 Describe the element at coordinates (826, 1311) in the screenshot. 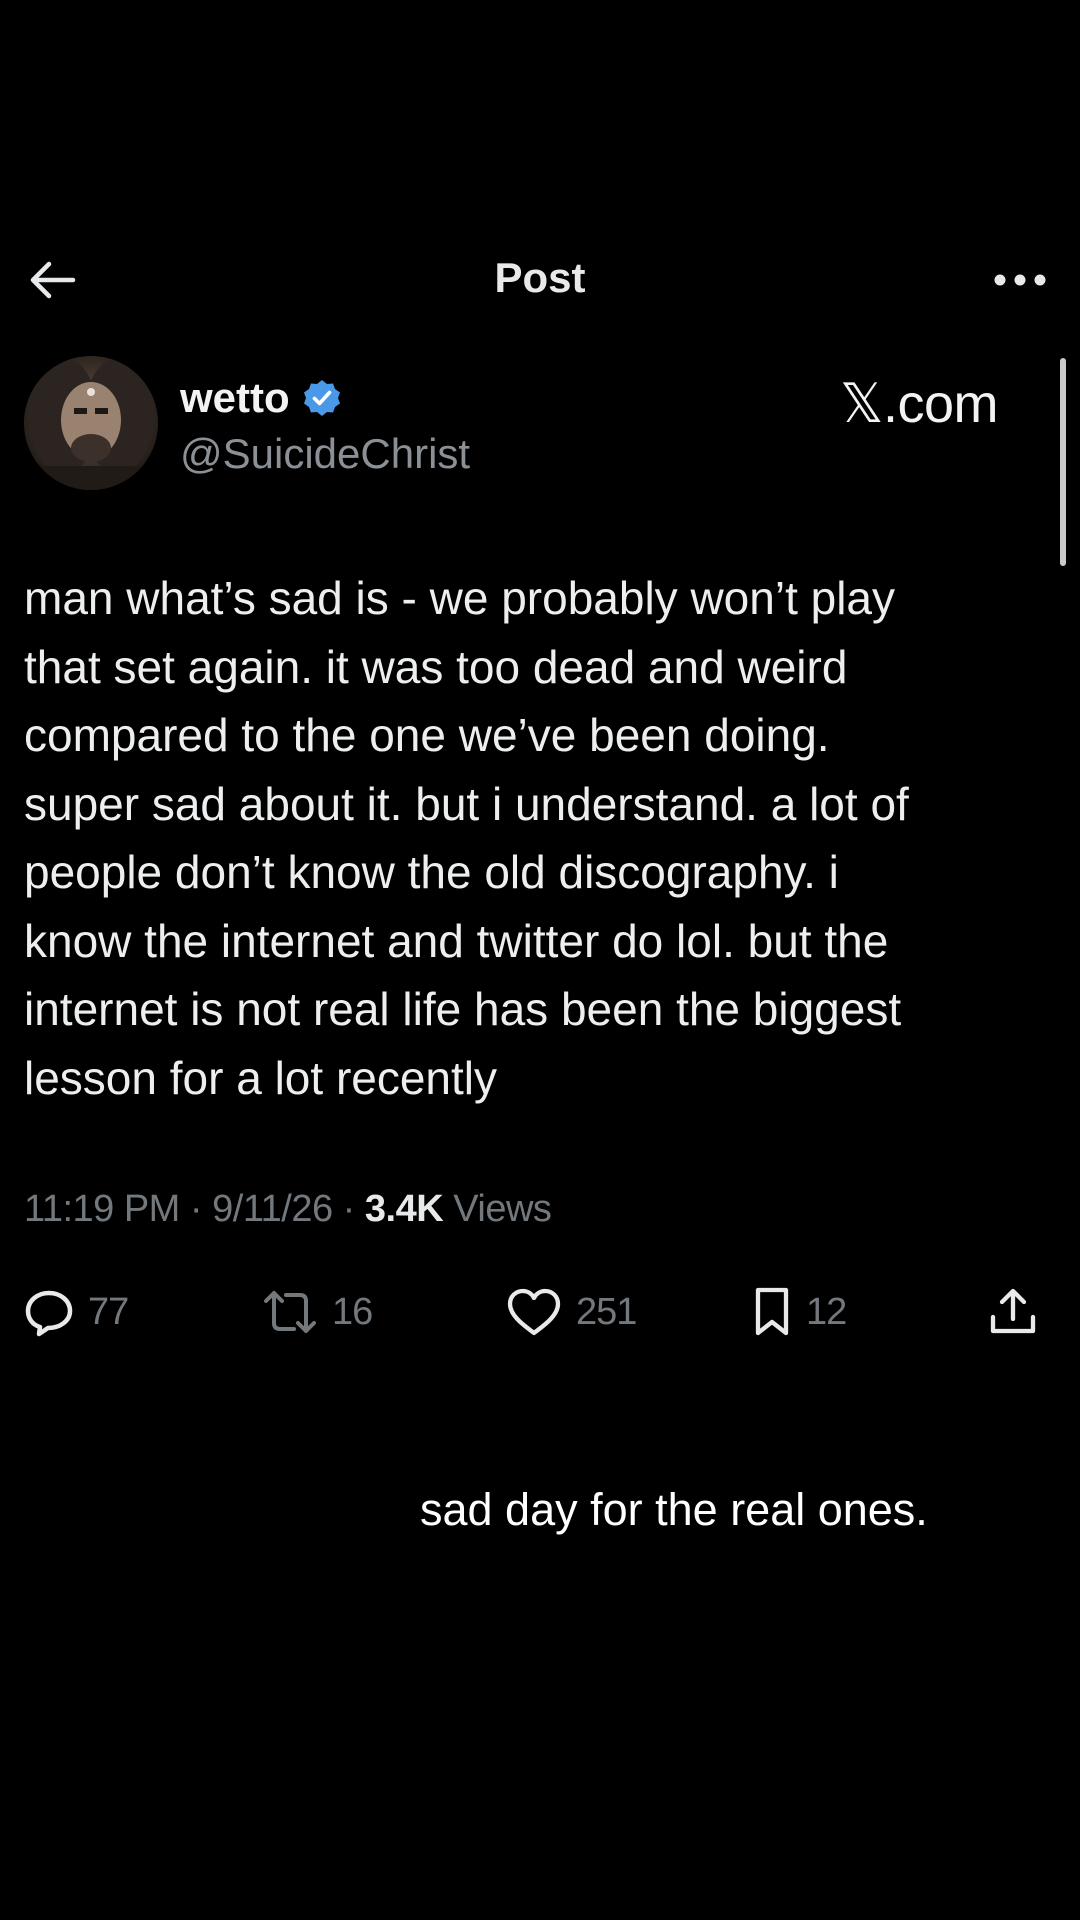

I see `bookmark-count: 12` at that location.